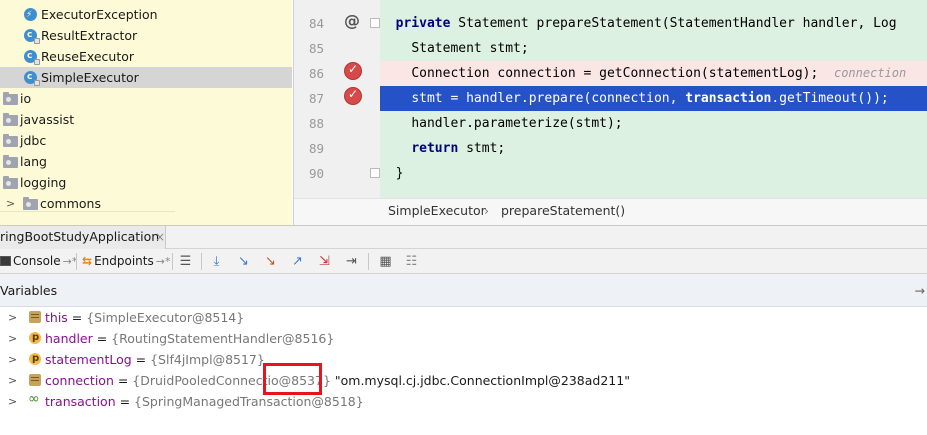 The height and width of the screenshot is (435, 927). Describe the element at coordinates (5, 261) in the screenshot. I see `console-icon` at that location.